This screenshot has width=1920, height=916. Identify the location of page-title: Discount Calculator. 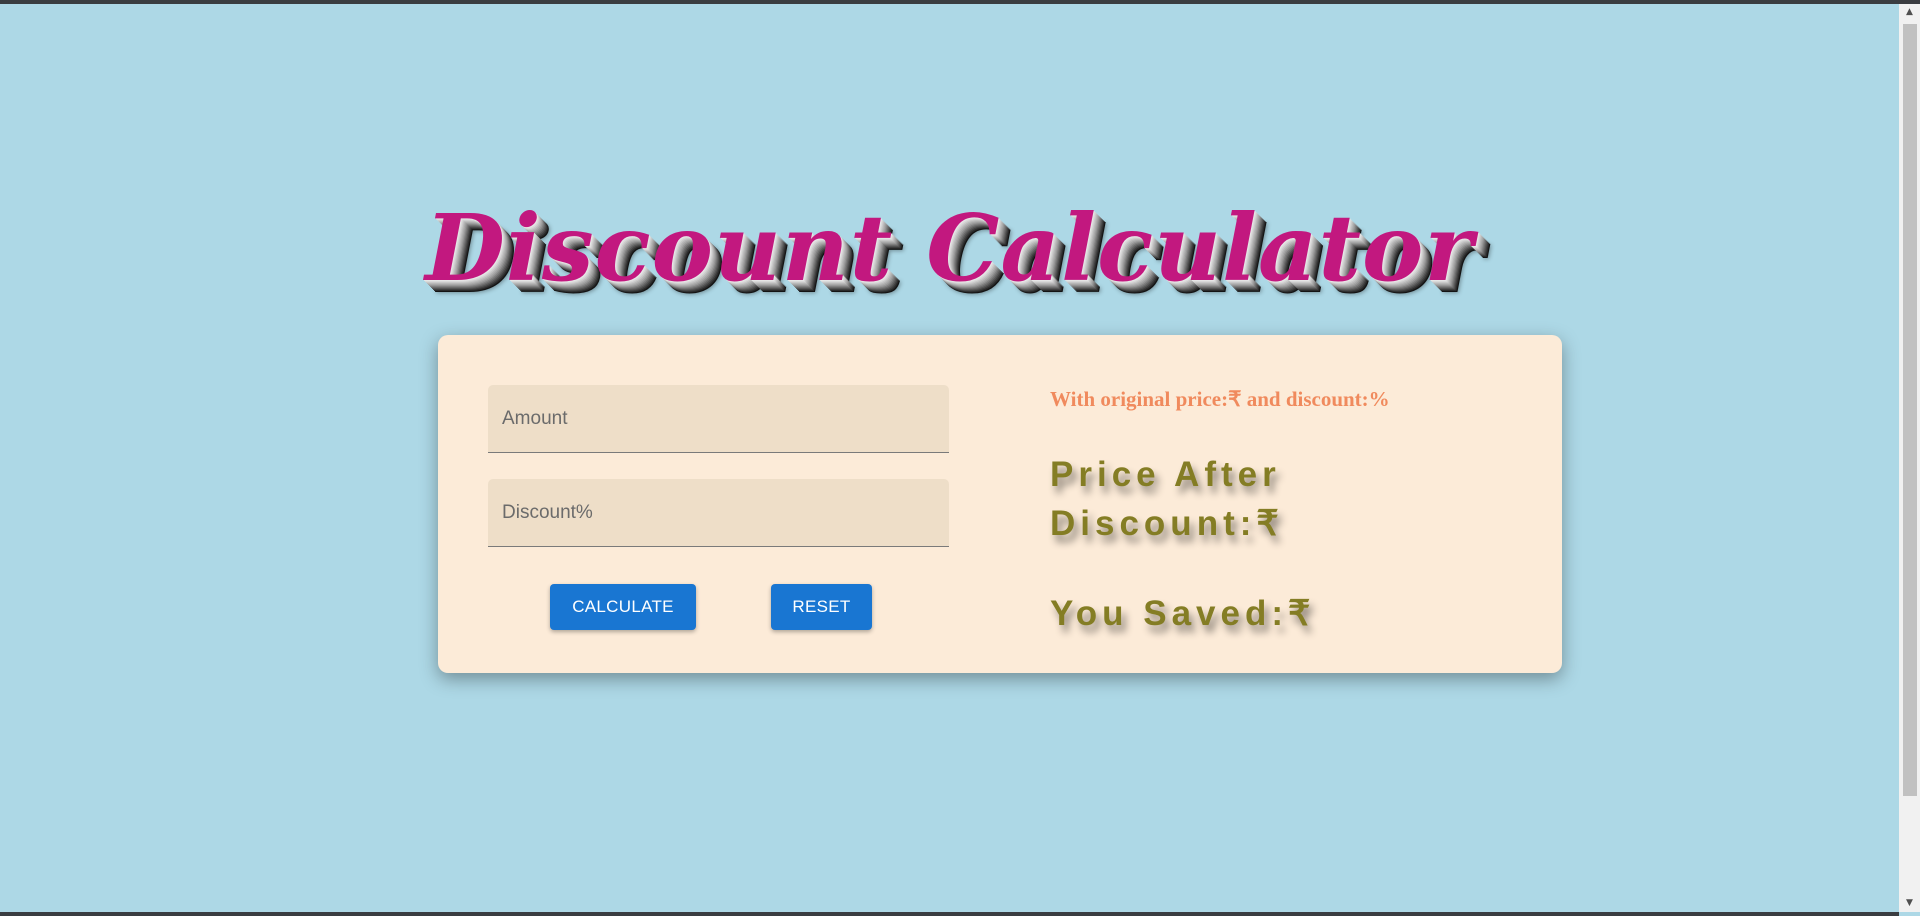
(949, 248).